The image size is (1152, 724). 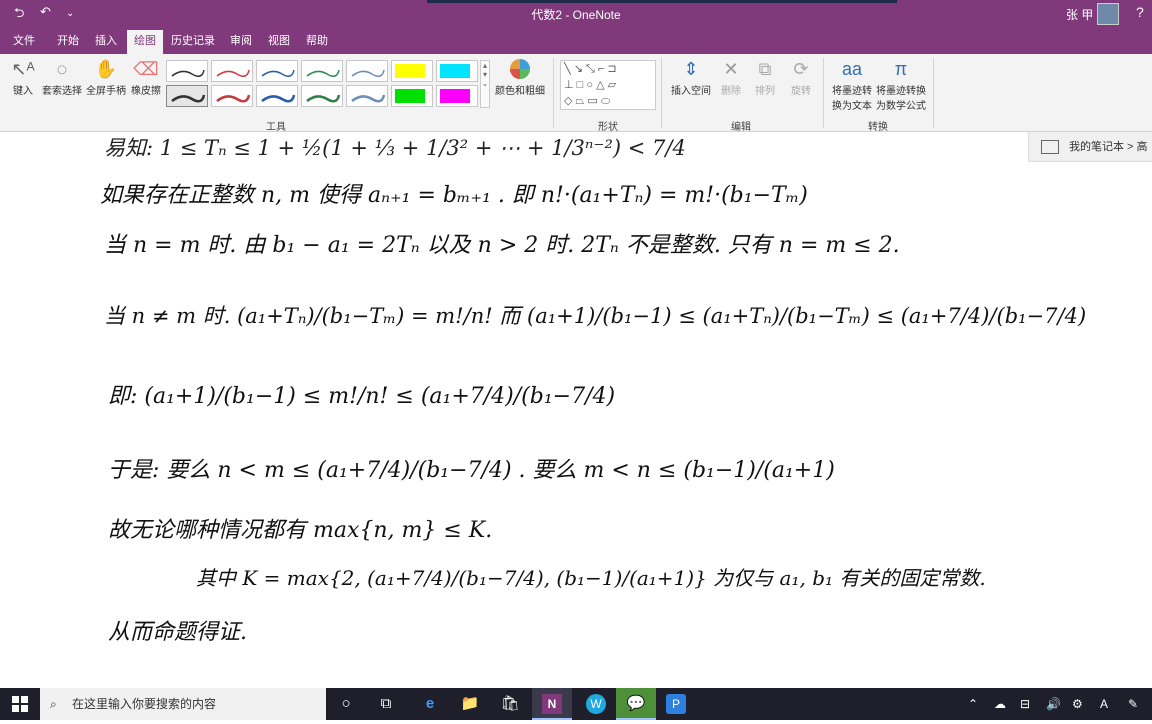 What do you see at coordinates (510, 704) in the screenshot?
I see `store-icon: 🛍` at bounding box center [510, 704].